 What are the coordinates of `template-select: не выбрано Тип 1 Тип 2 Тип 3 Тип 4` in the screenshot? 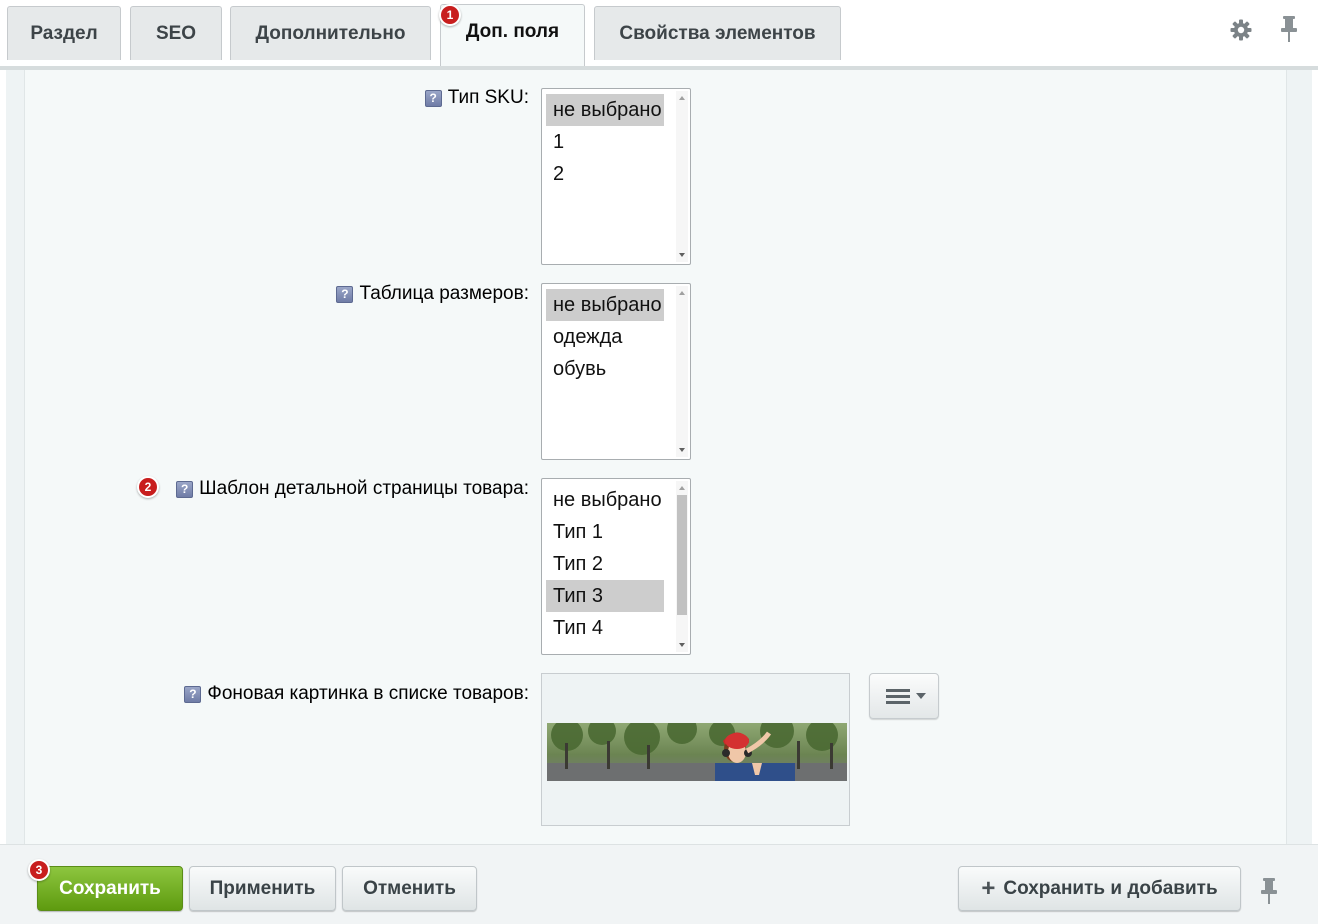 It's located at (616, 566).